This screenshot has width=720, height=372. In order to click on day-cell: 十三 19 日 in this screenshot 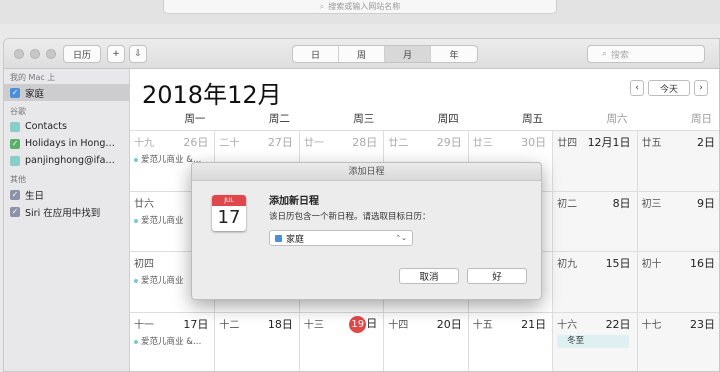, I will do `click(340, 342)`.